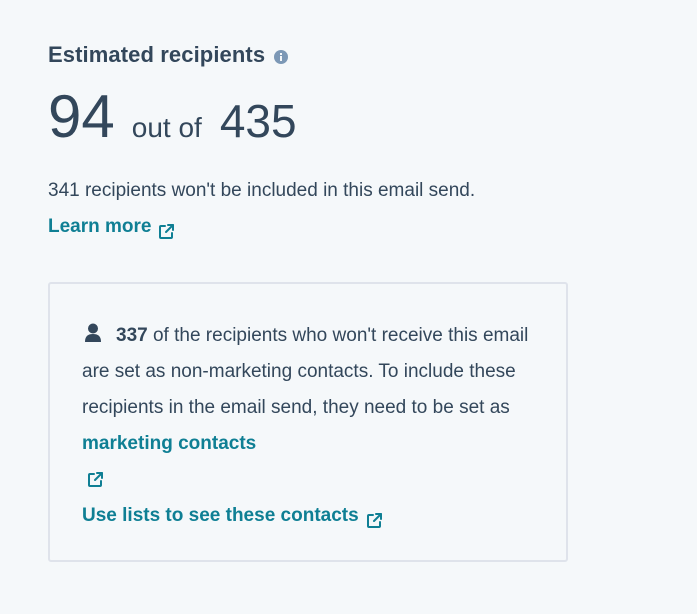 The width and height of the screenshot is (697, 614). I want to click on learn-more-label: Learn more, so click(100, 226).